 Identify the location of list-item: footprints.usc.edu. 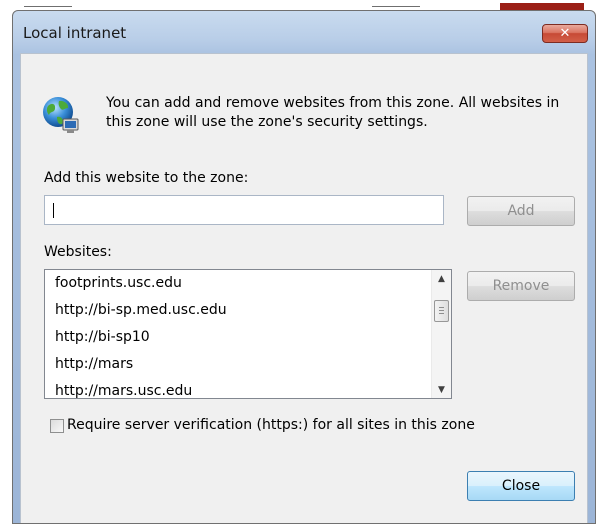
(239, 283).